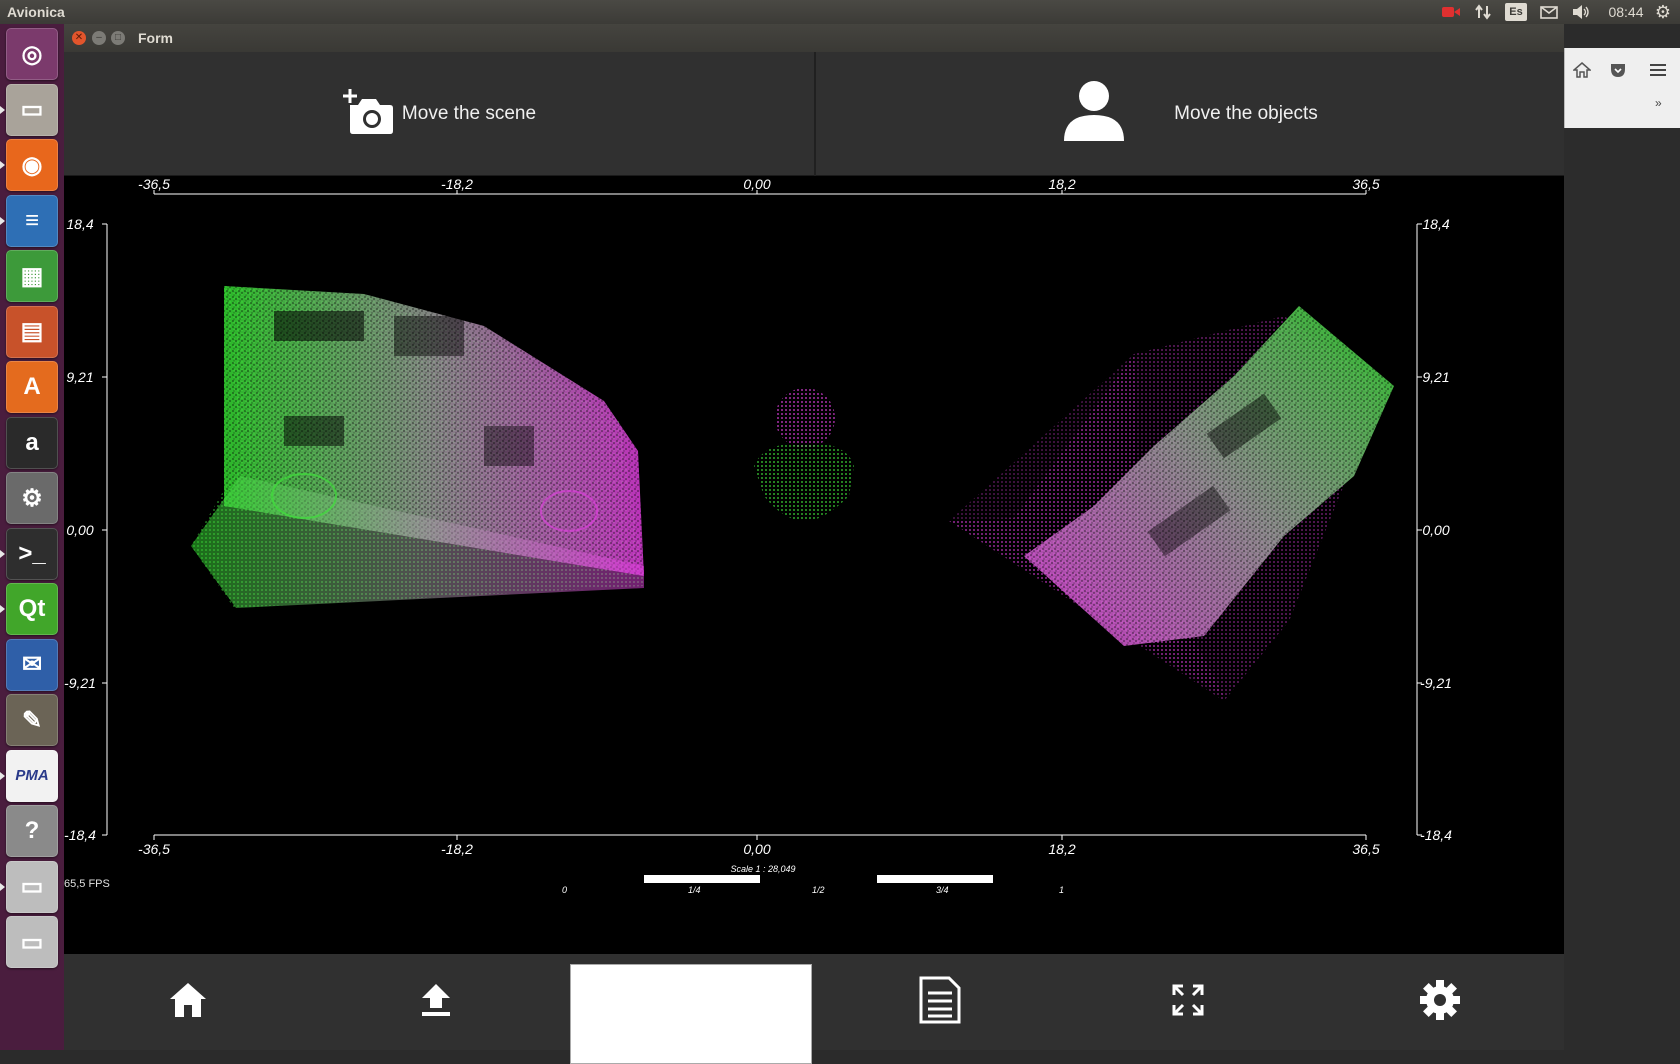  What do you see at coordinates (32, 498) in the screenshot?
I see `launcher-system-settings-icon: ⚙` at bounding box center [32, 498].